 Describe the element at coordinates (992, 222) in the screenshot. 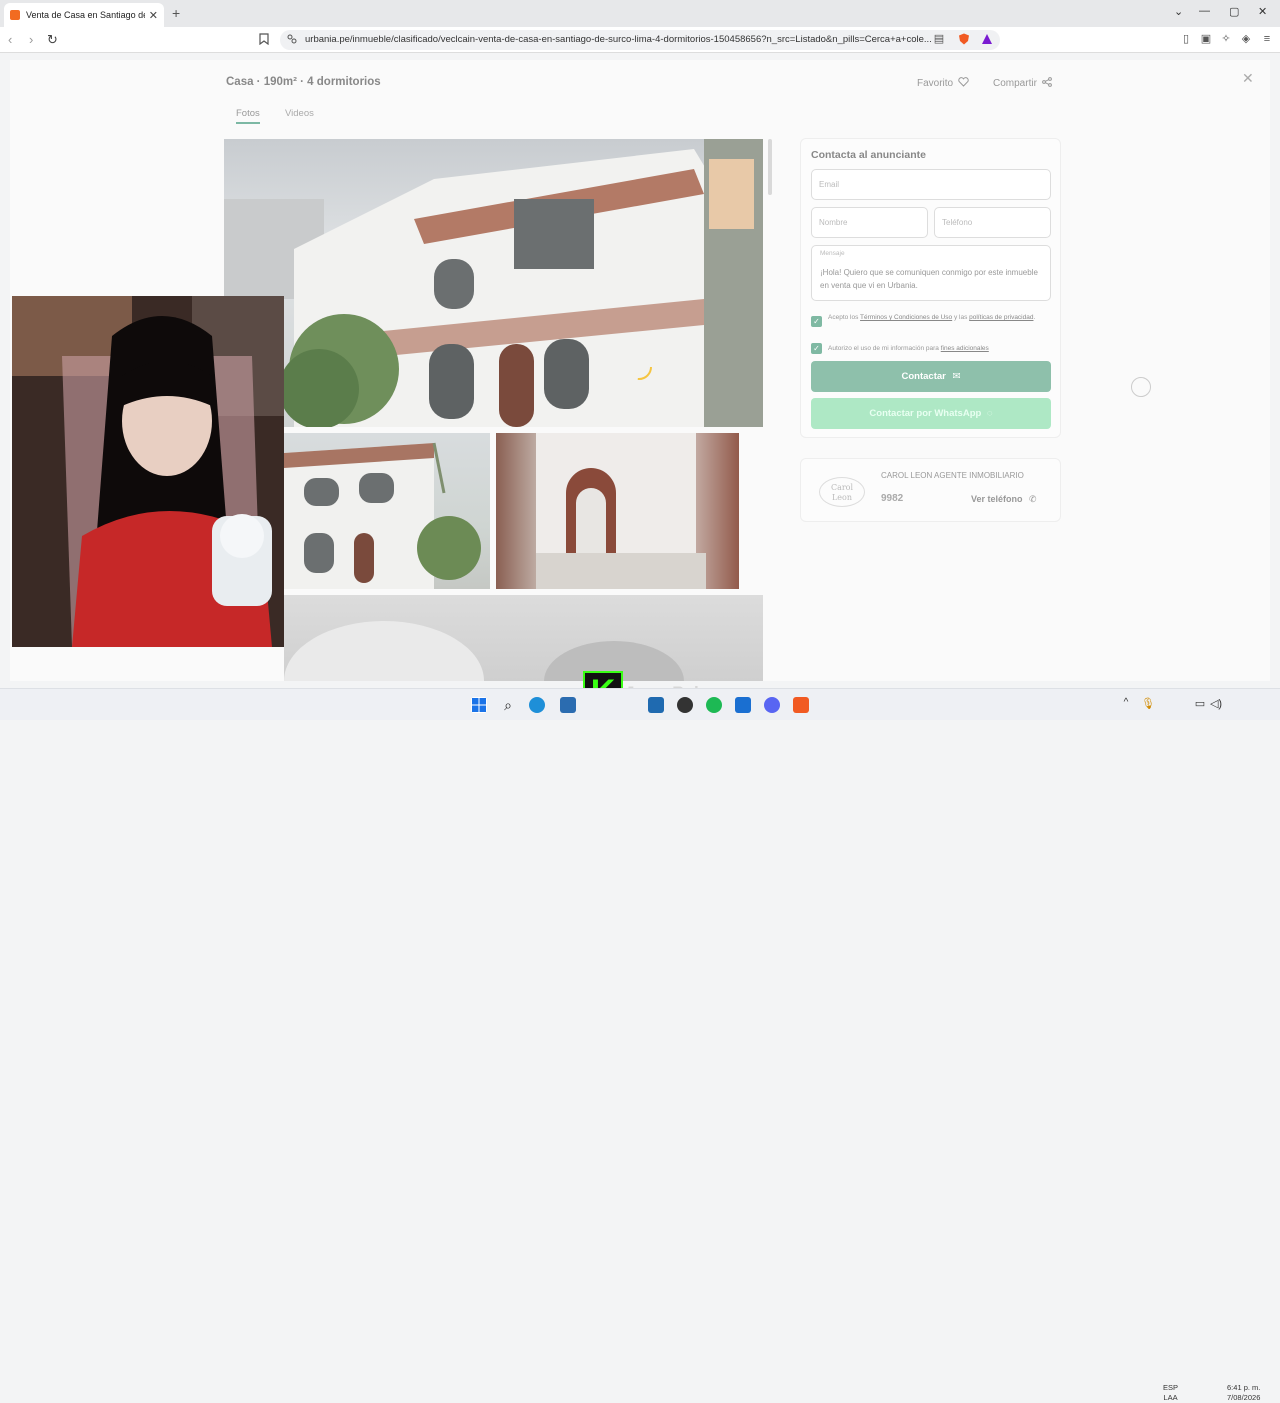

I see `phone-field: Teléfono` at that location.